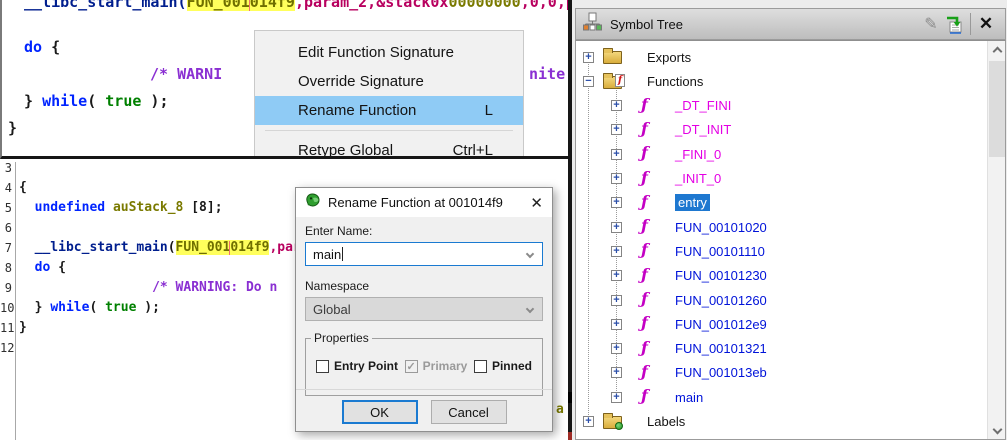  What do you see at coordinates (721, 227) in the screenshot?
I see `tree-item-label: FUN_00101020` at bounding box center [721, 227].